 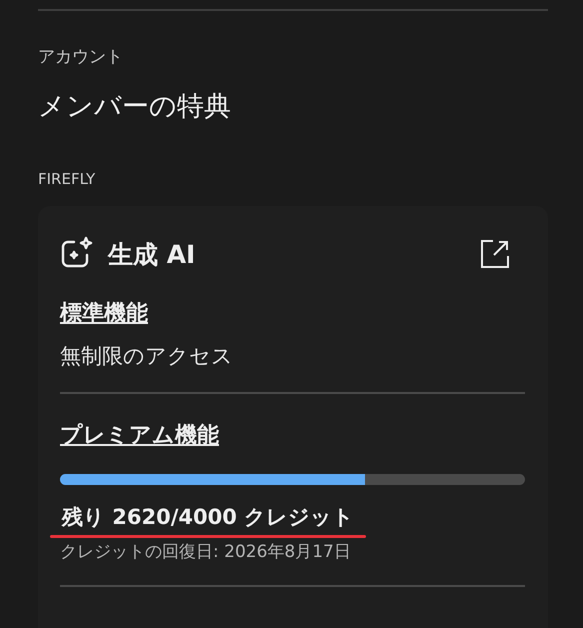 I want to click on remaining-credits: 残り 2620/4000 クレジット, so click(x=208, y=517).